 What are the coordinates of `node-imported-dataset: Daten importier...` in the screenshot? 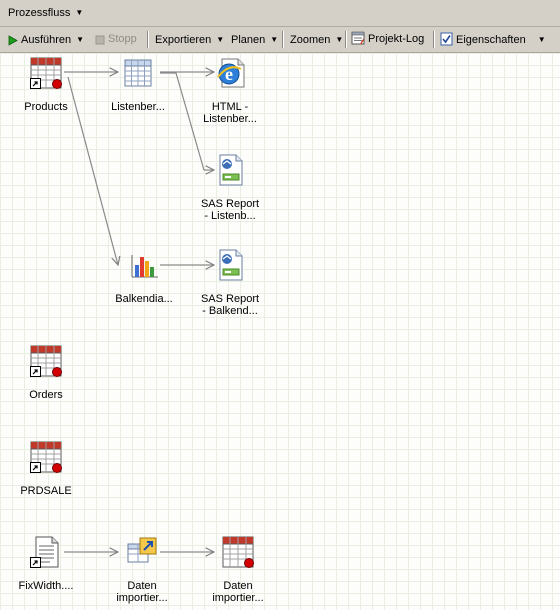 It's located at (238, 570).